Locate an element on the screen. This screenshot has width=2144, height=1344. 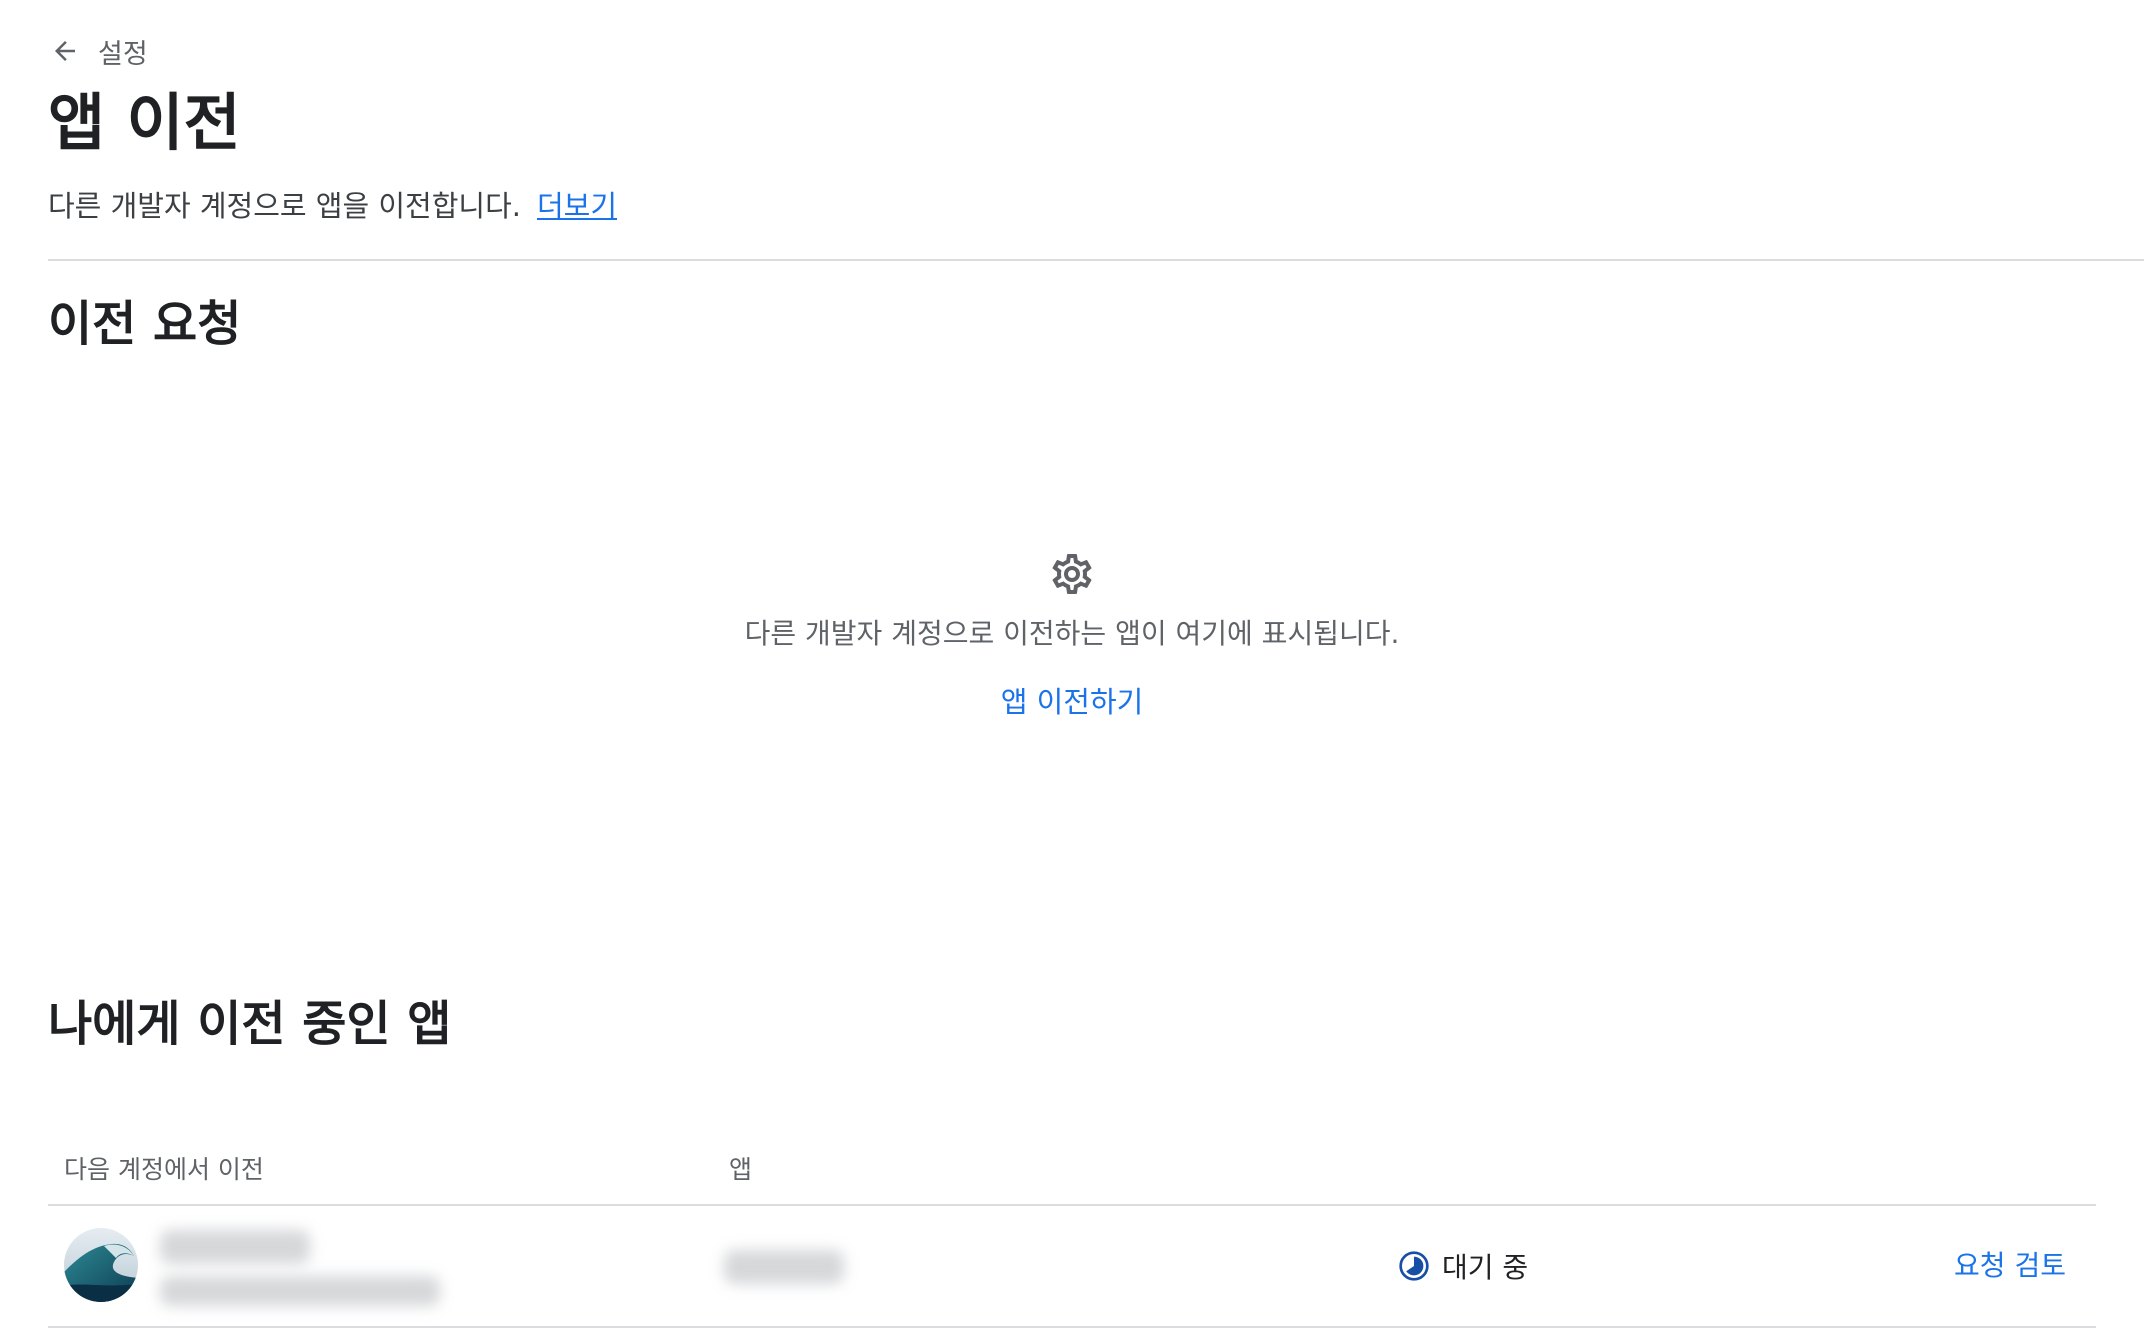
status-text: 대기 중 is located at coordinates (1485, 1267).